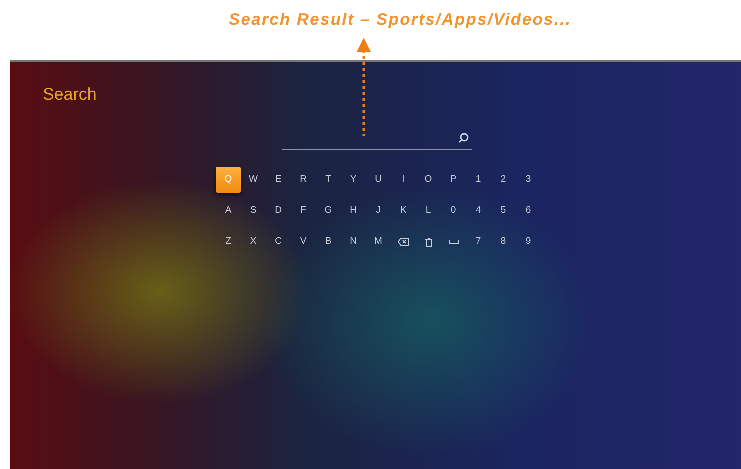 The width and height of the screenshot is (741, 469). Describe the element at coordinates (70, 95) in the screenshot. I see `page-title: Search` at that location.